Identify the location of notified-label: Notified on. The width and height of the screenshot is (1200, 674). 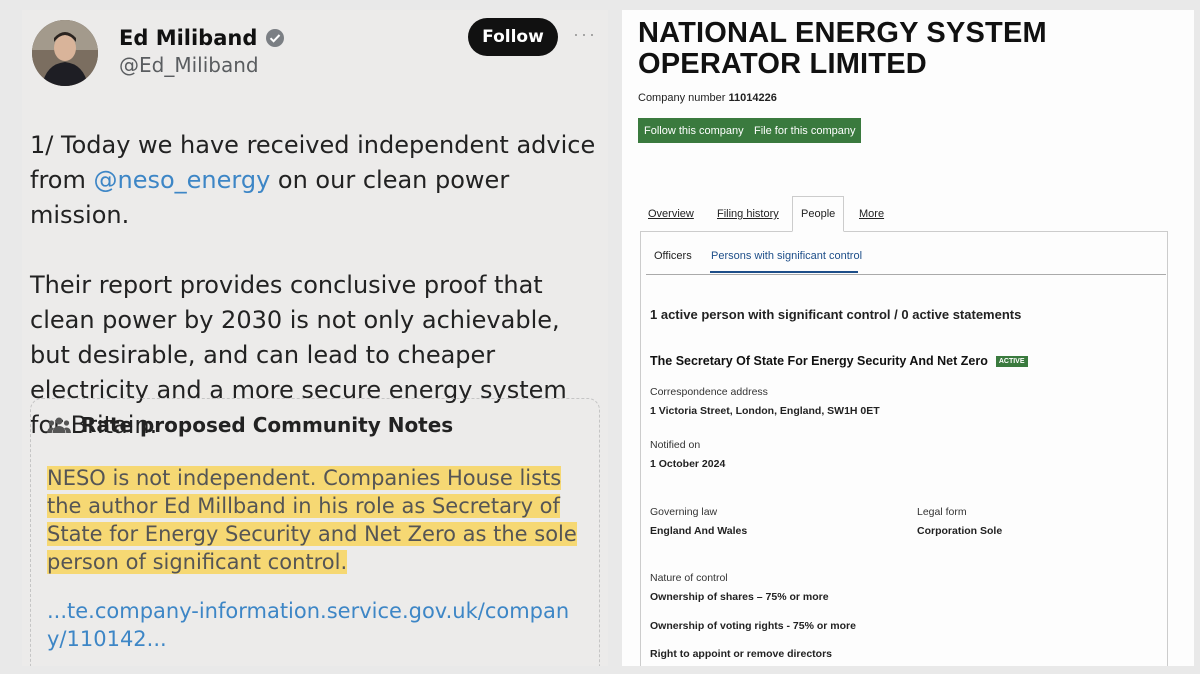
(675, 445).